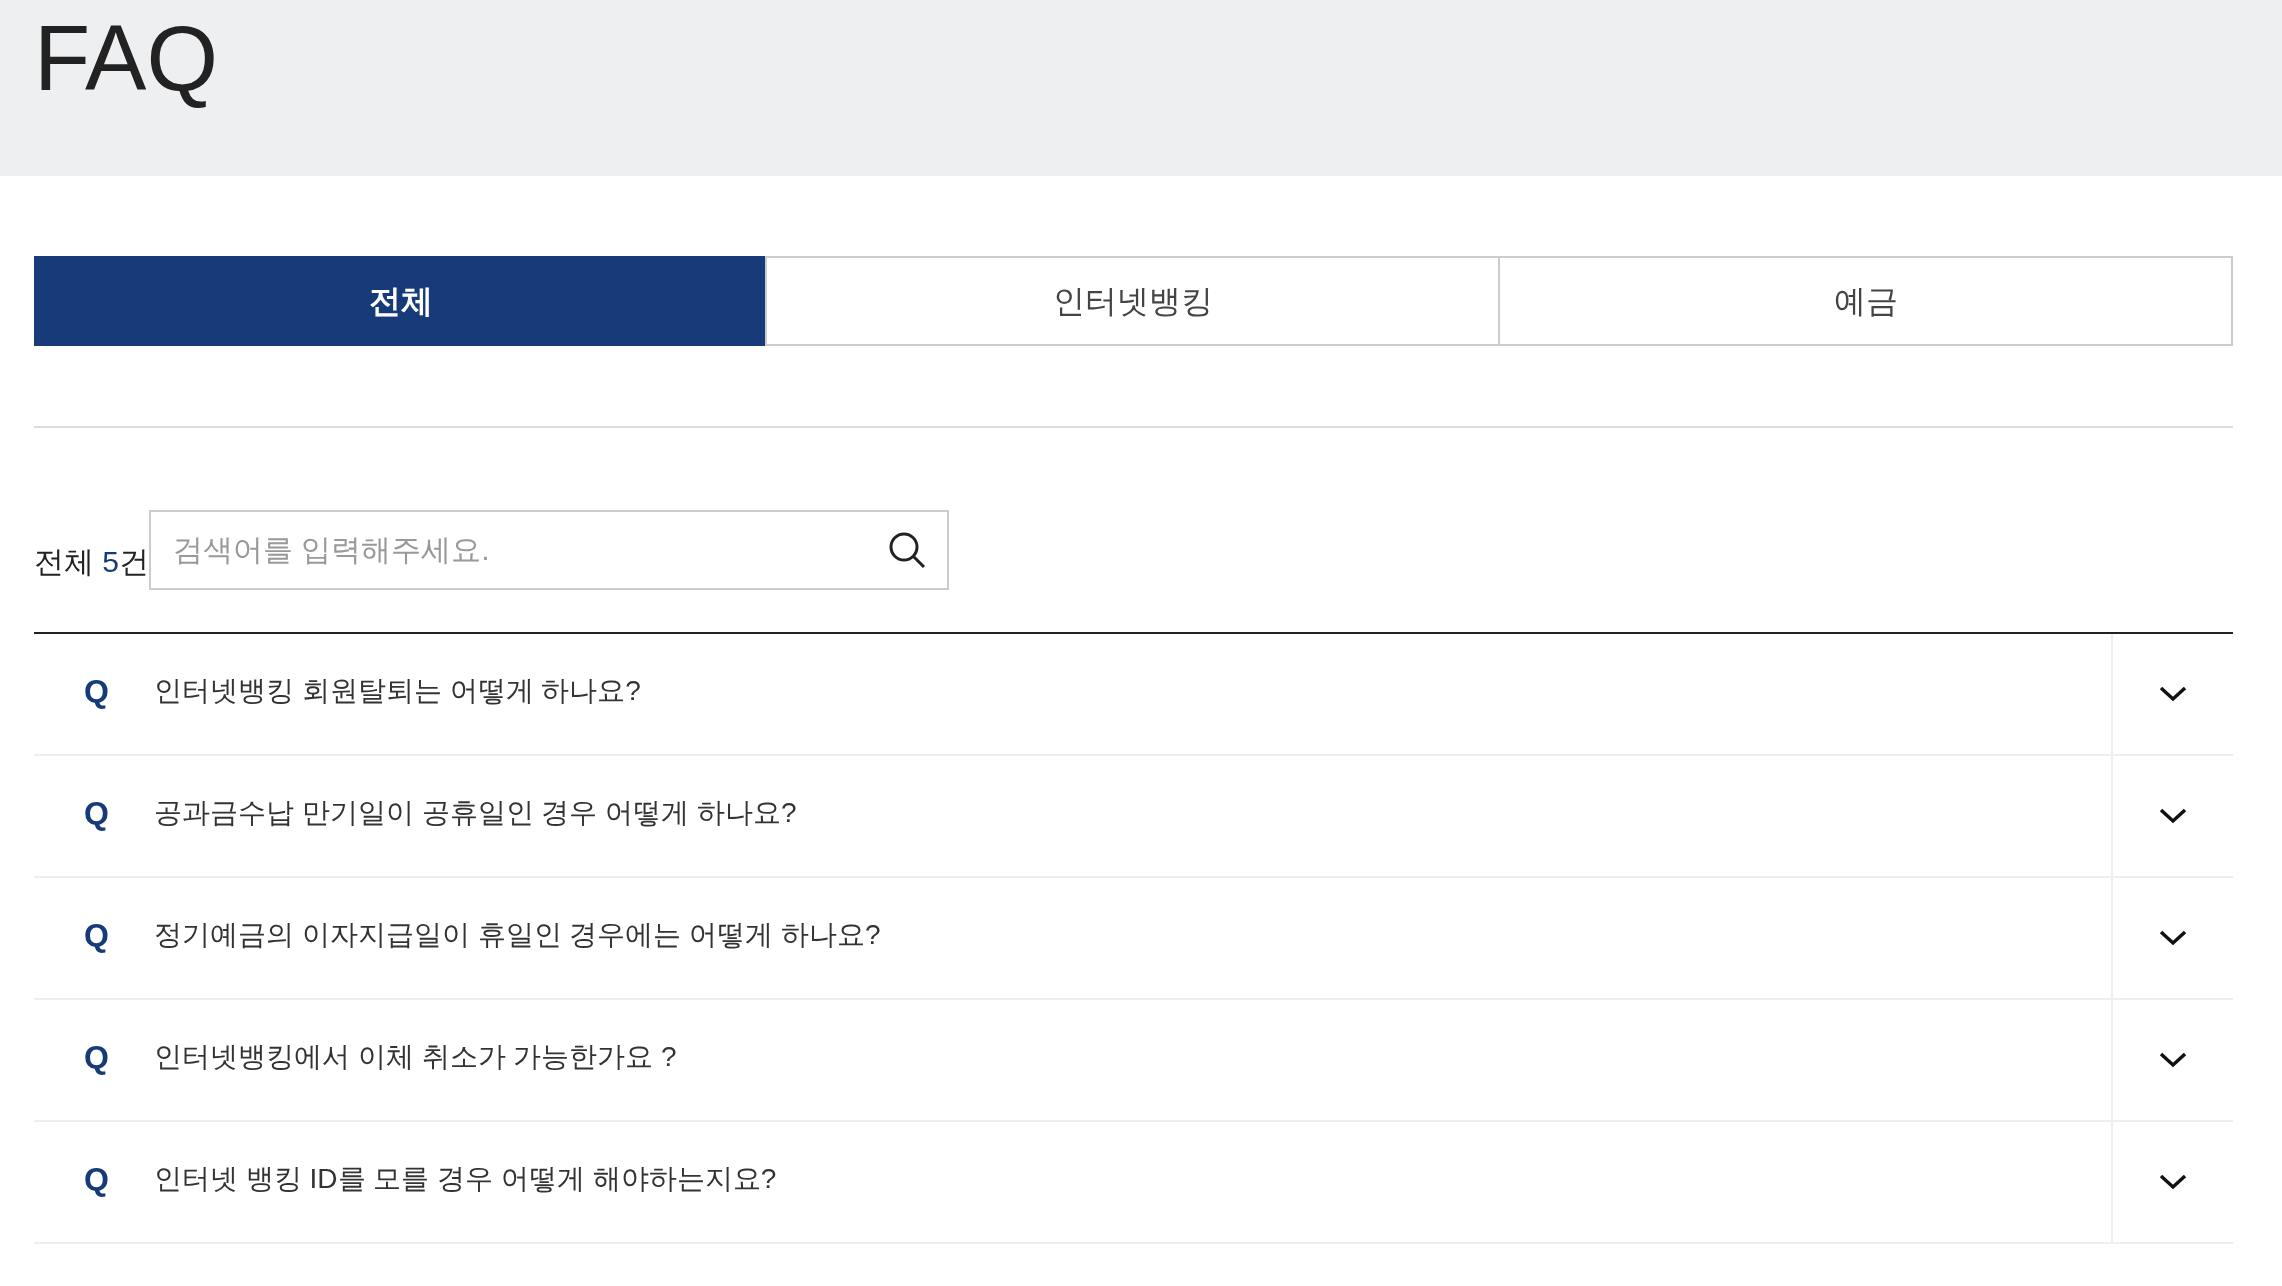 The height and width of the screenshot is (1286, 2282). Describe the element at coordinates (1865, 301) in the screenshot. I see `tab: 예금` at that location.